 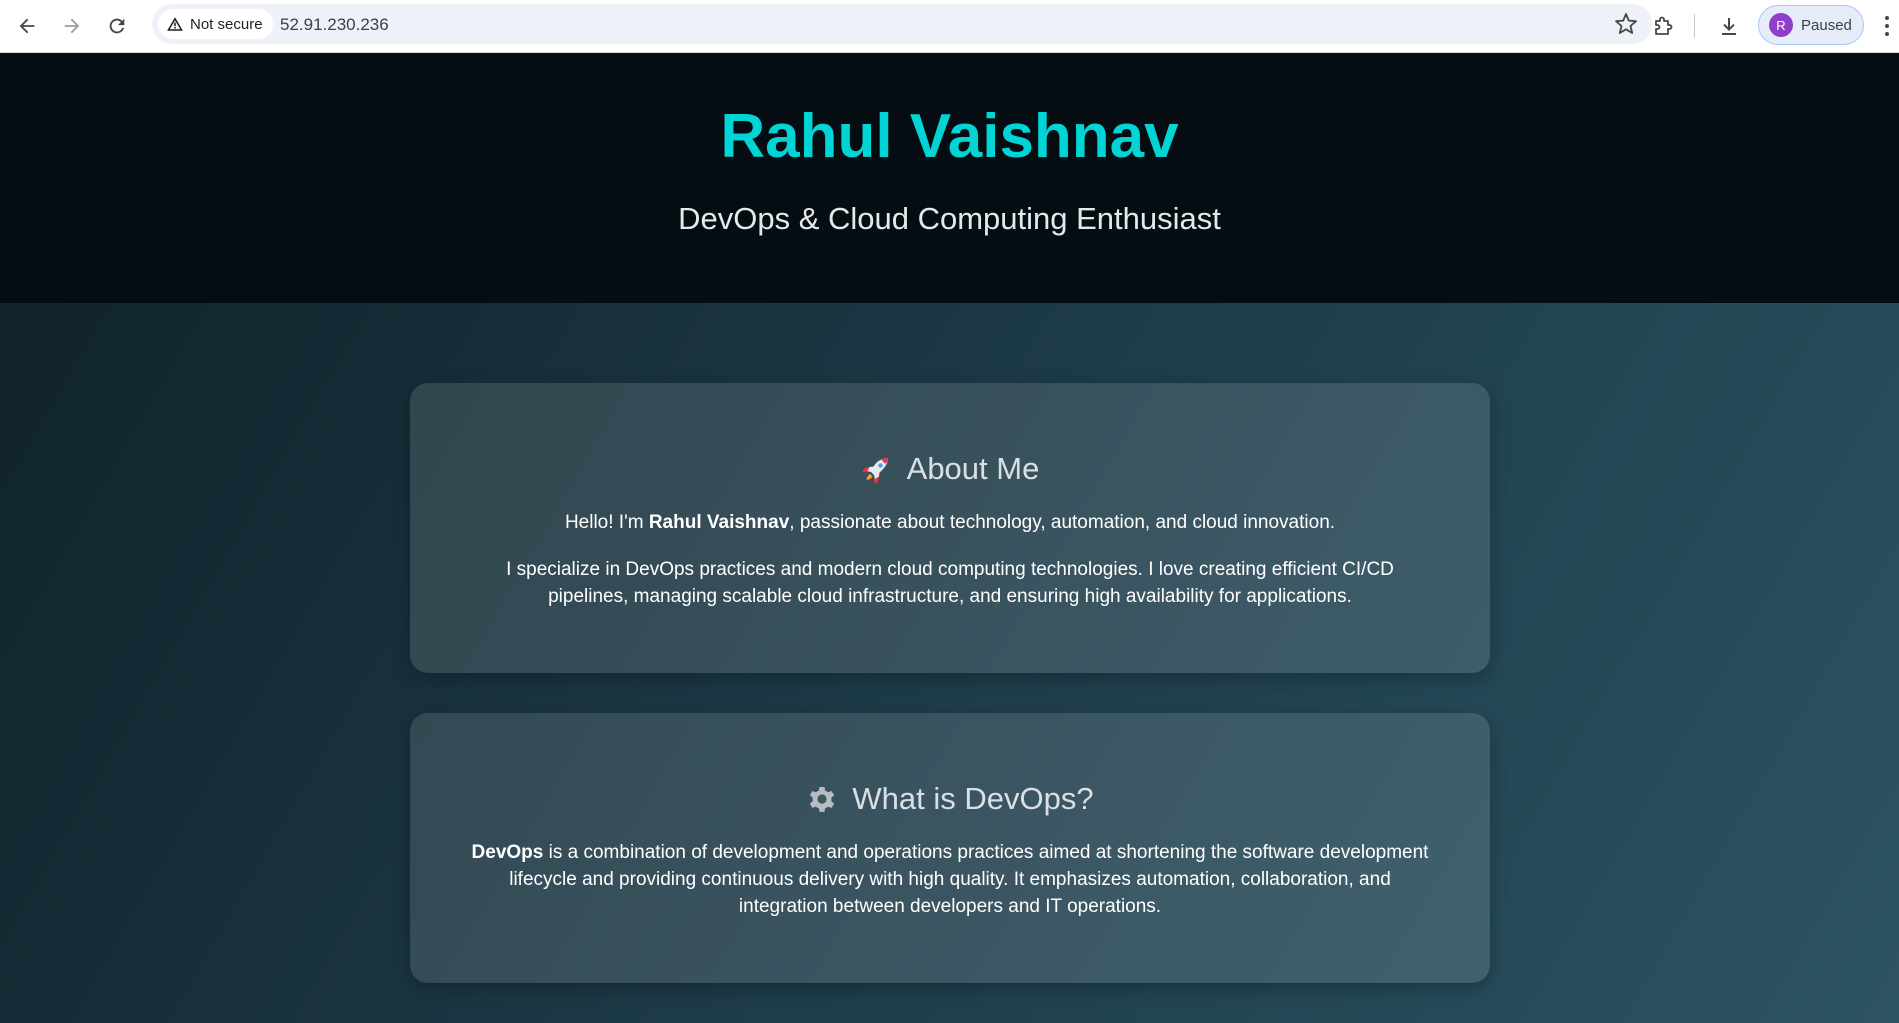 What do you see at coordinates (226, 24) in the screenshot?
I see `security-label: Not secure` at bounding box center [226, 24].